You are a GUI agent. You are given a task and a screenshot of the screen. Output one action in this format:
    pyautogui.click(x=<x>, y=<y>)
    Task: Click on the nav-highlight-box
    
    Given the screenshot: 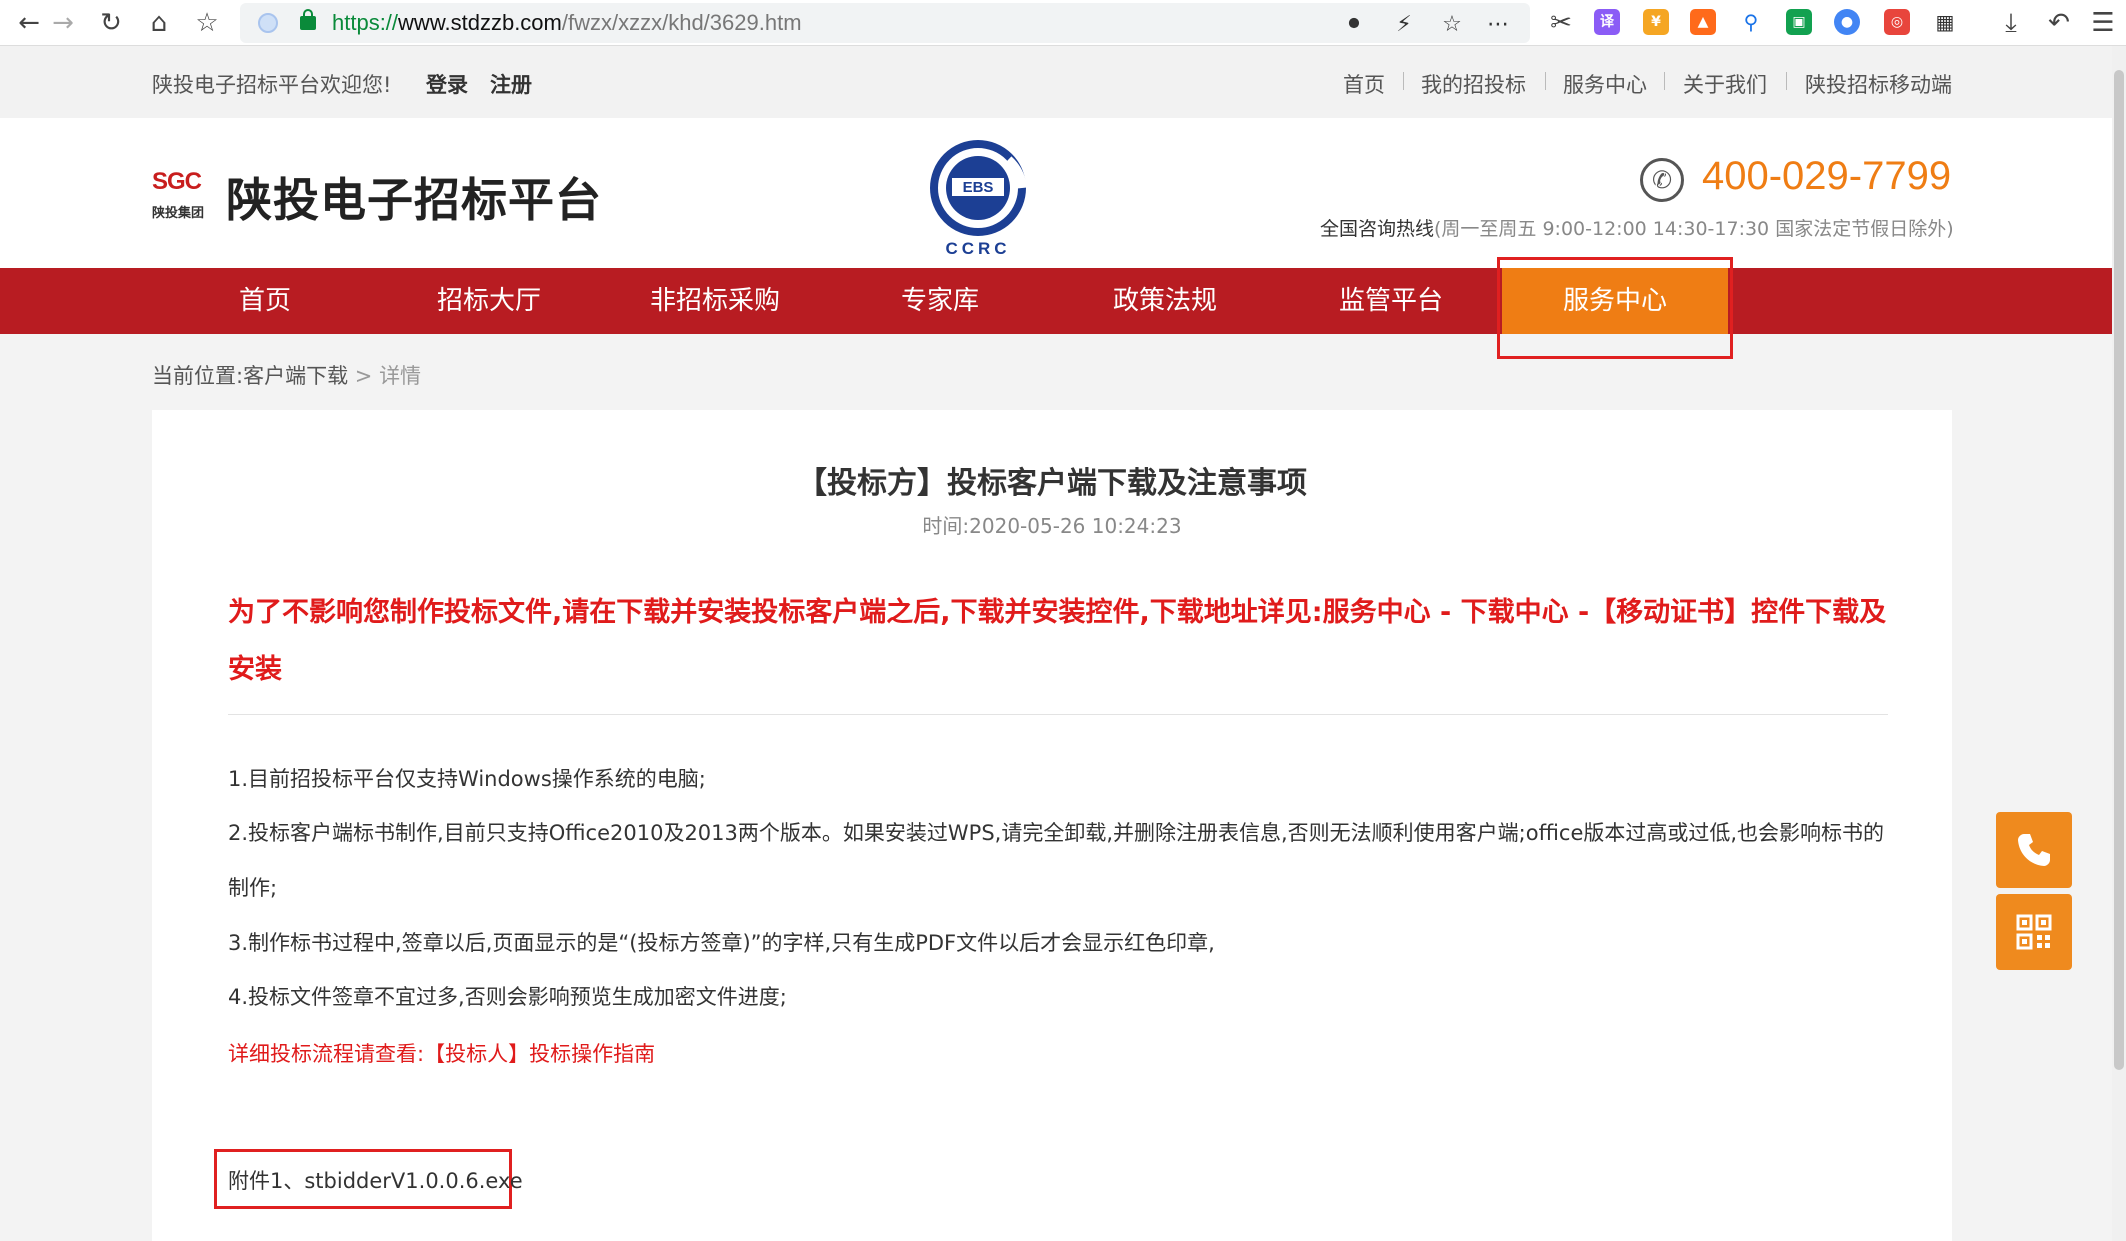 What is the action you would take?
    pyautogui.click(x=1615, y=308)
    